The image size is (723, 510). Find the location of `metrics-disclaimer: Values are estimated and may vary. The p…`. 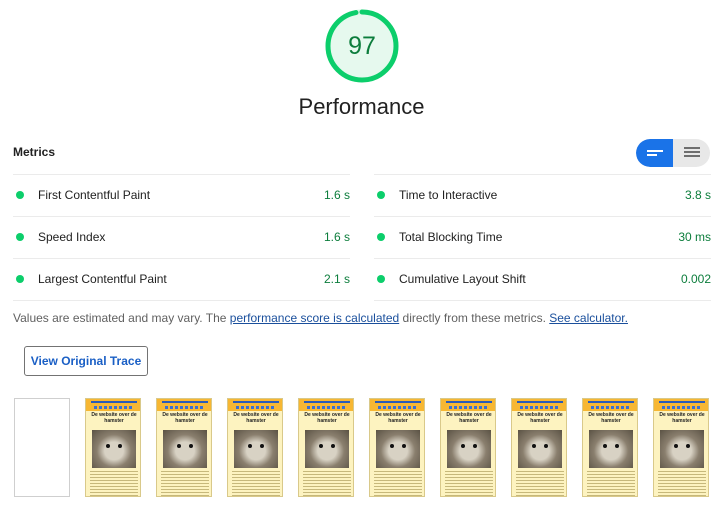

metrics-disclaimer: Values are estimated and may vary. The p… is located at coordinates (363, 318).